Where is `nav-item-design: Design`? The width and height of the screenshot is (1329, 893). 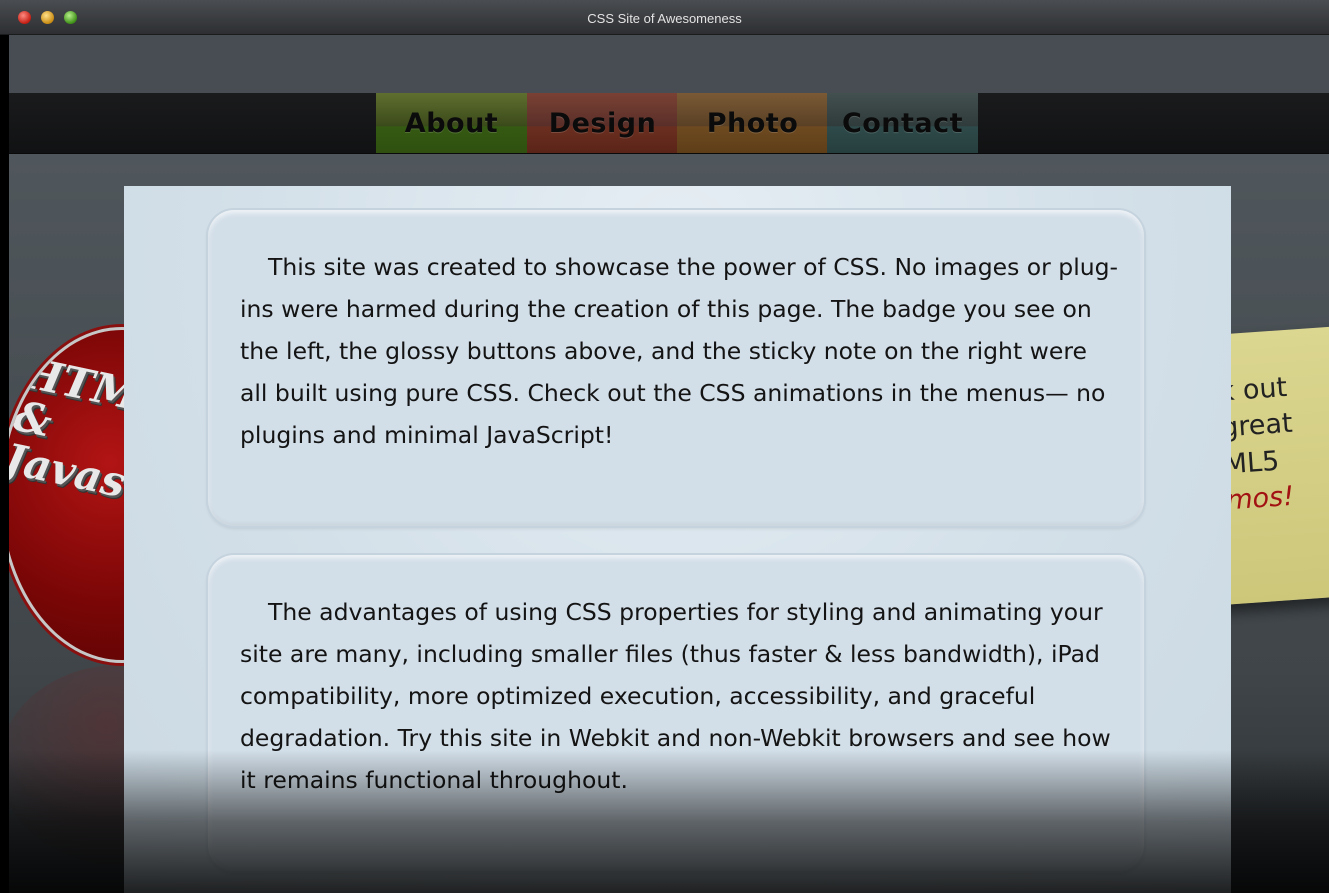 nav-item-design: Design is located at coordinates (602, 123).